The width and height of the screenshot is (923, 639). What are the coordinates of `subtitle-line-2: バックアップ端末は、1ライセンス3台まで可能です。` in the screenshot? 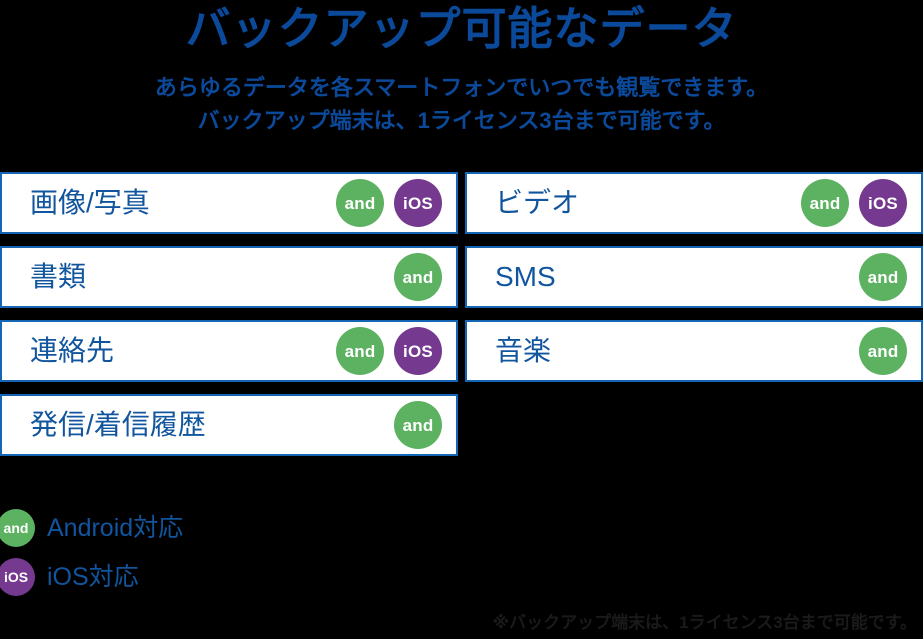 It's located at (461, 120).